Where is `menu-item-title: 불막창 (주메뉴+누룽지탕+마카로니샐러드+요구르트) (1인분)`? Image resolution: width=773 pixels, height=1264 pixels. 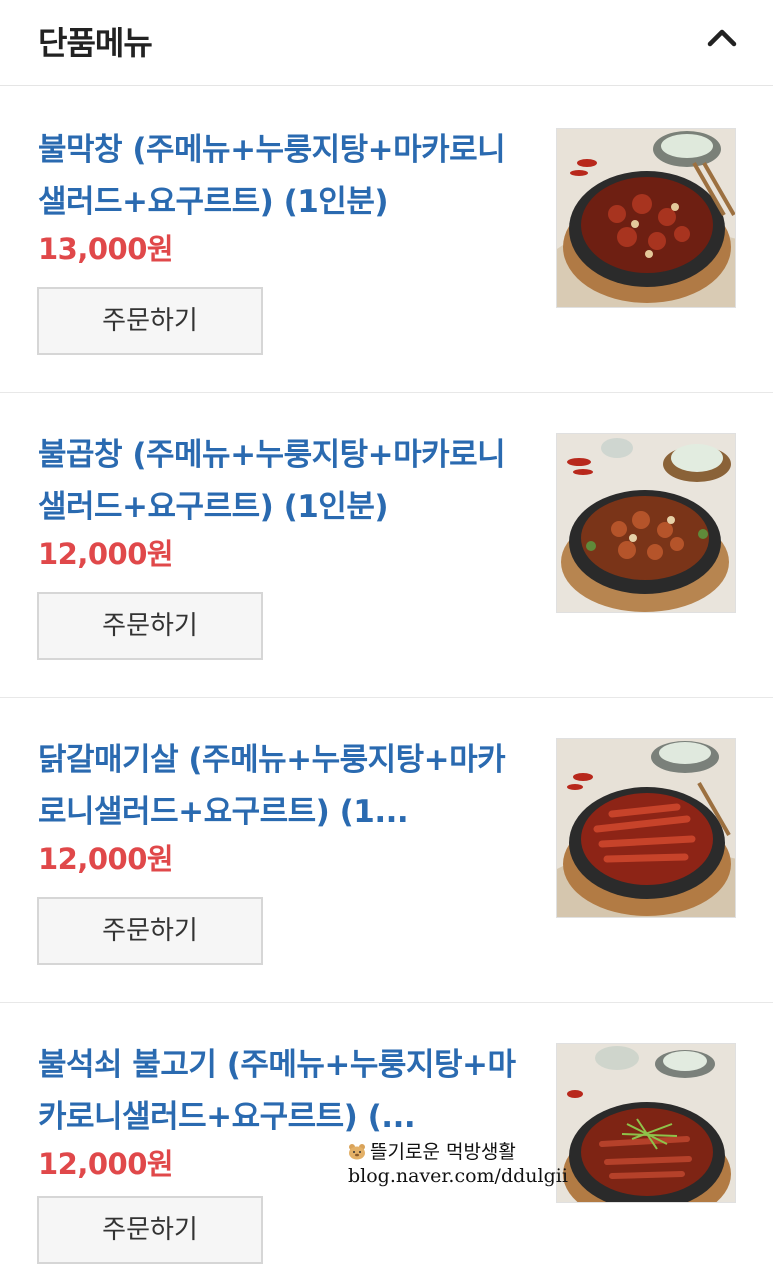 menu-item-title: 불막창 (주메뉴+누룽지탕+마카로니샐러드+요구르트) (1인분) is located at coordinates (278, 176).